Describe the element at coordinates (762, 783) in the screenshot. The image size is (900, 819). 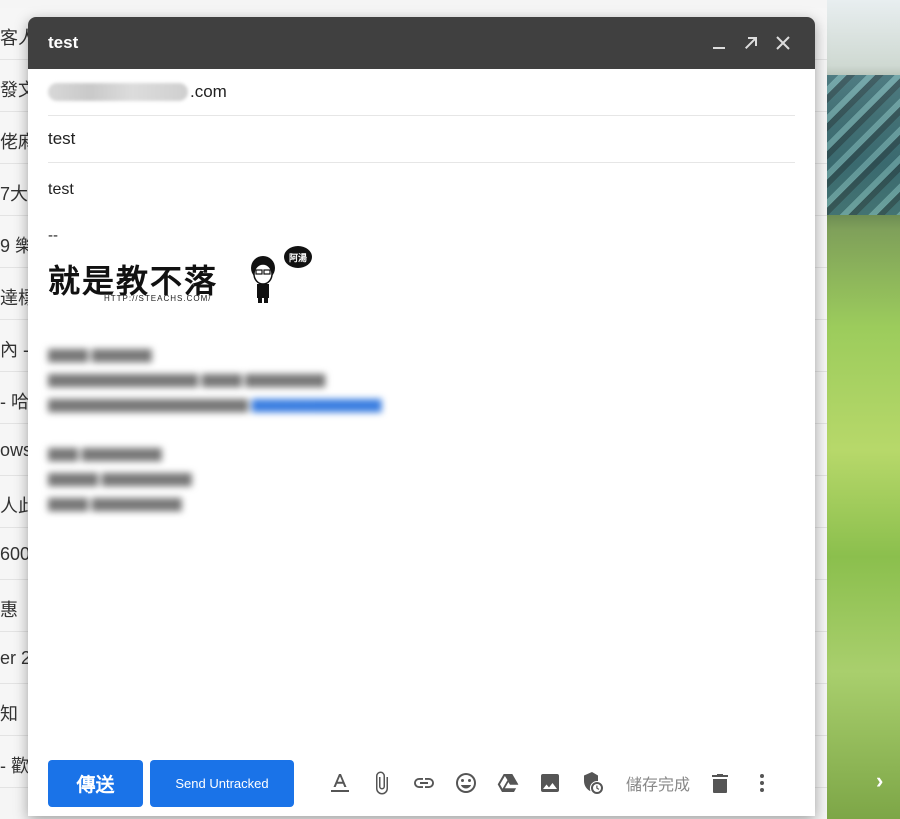
I see `more-options-icon` at that location.